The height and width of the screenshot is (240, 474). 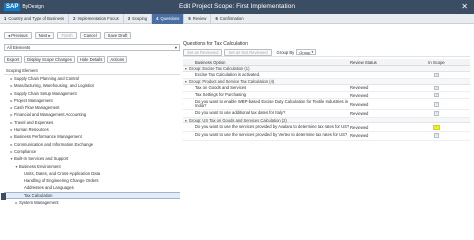 I want to click on tree-item-label: Units, Dates, and Cross-Application Data, so click(x=62, y=173).